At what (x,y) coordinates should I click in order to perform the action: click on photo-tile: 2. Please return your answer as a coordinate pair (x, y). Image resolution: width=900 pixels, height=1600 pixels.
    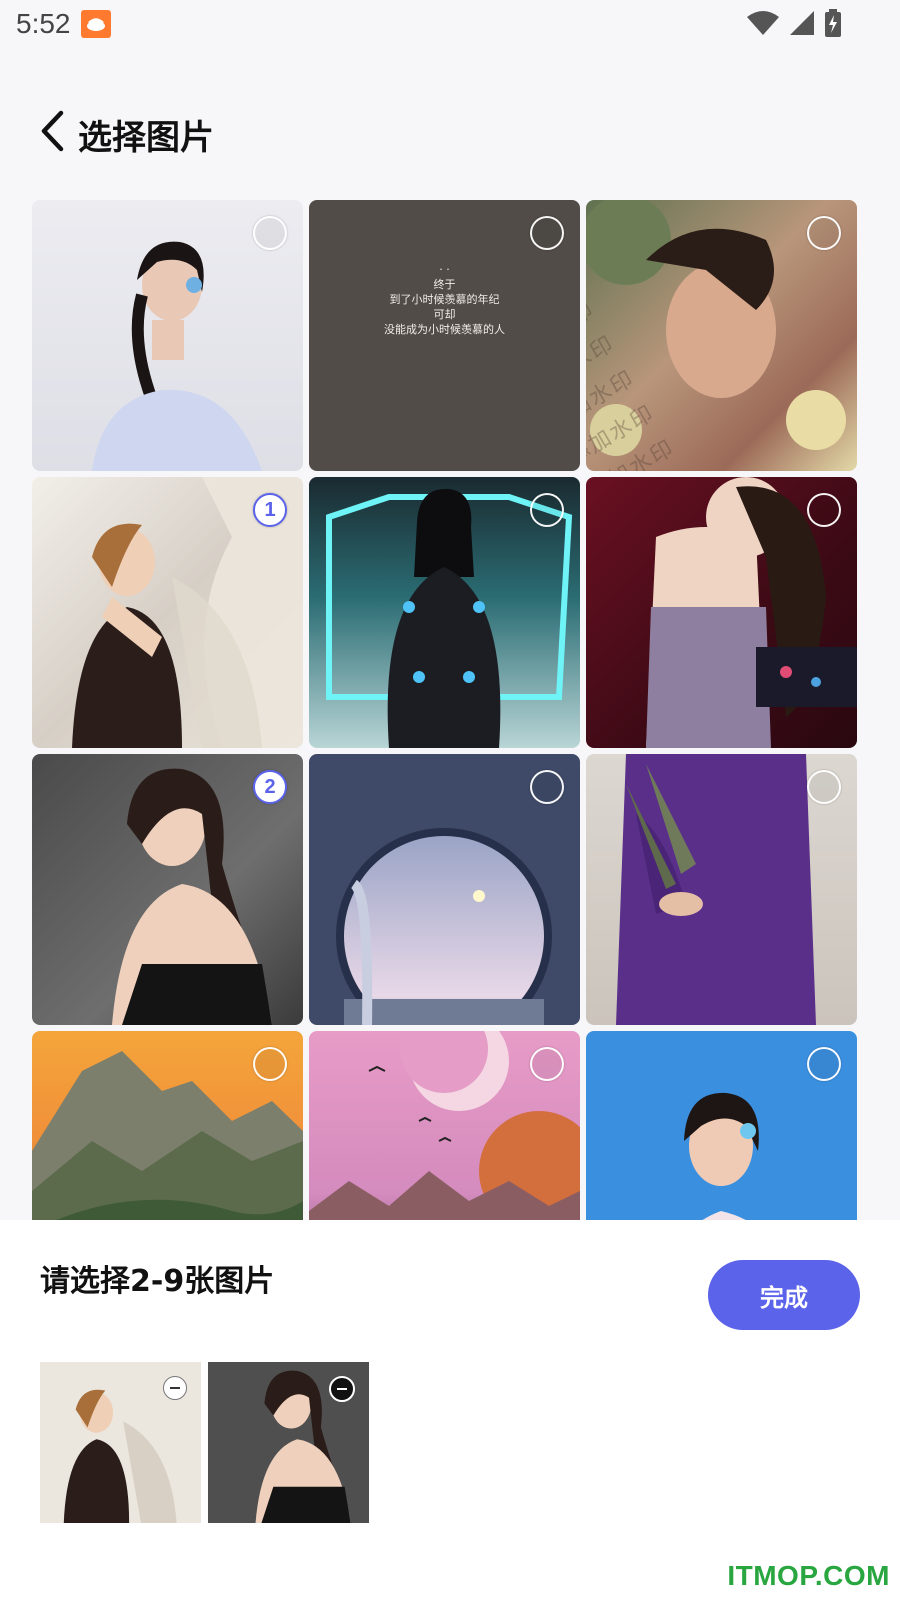
    Looking at the image, I should click on (167, 889).